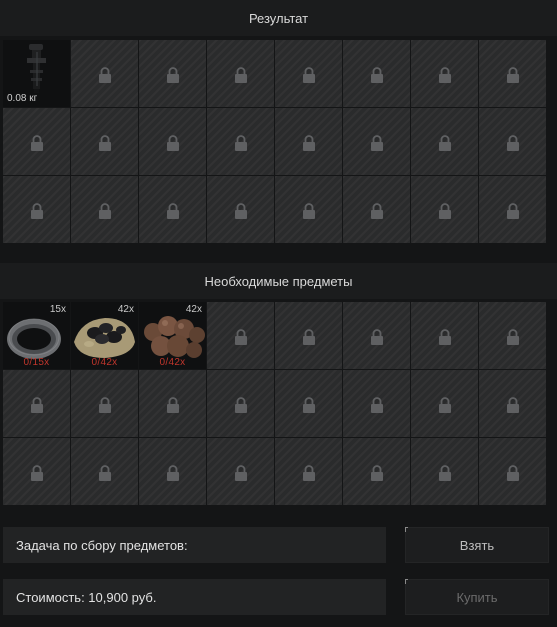 The image size is (557, 627). Describe the element at coordinates (193, 309) in the screenshot. I see `item-count: 42x` at that location.